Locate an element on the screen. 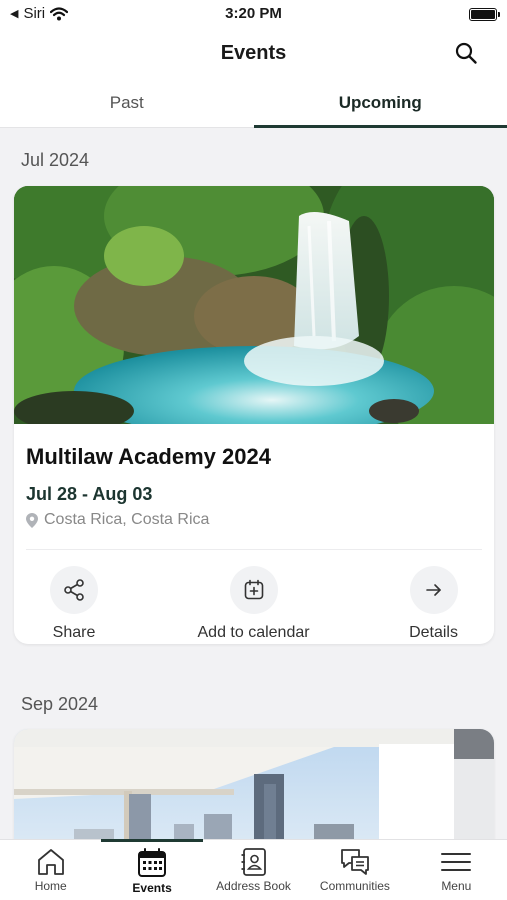  event-location-text: Costa Rica, Costa Rica is located at coordinates (127, 519).